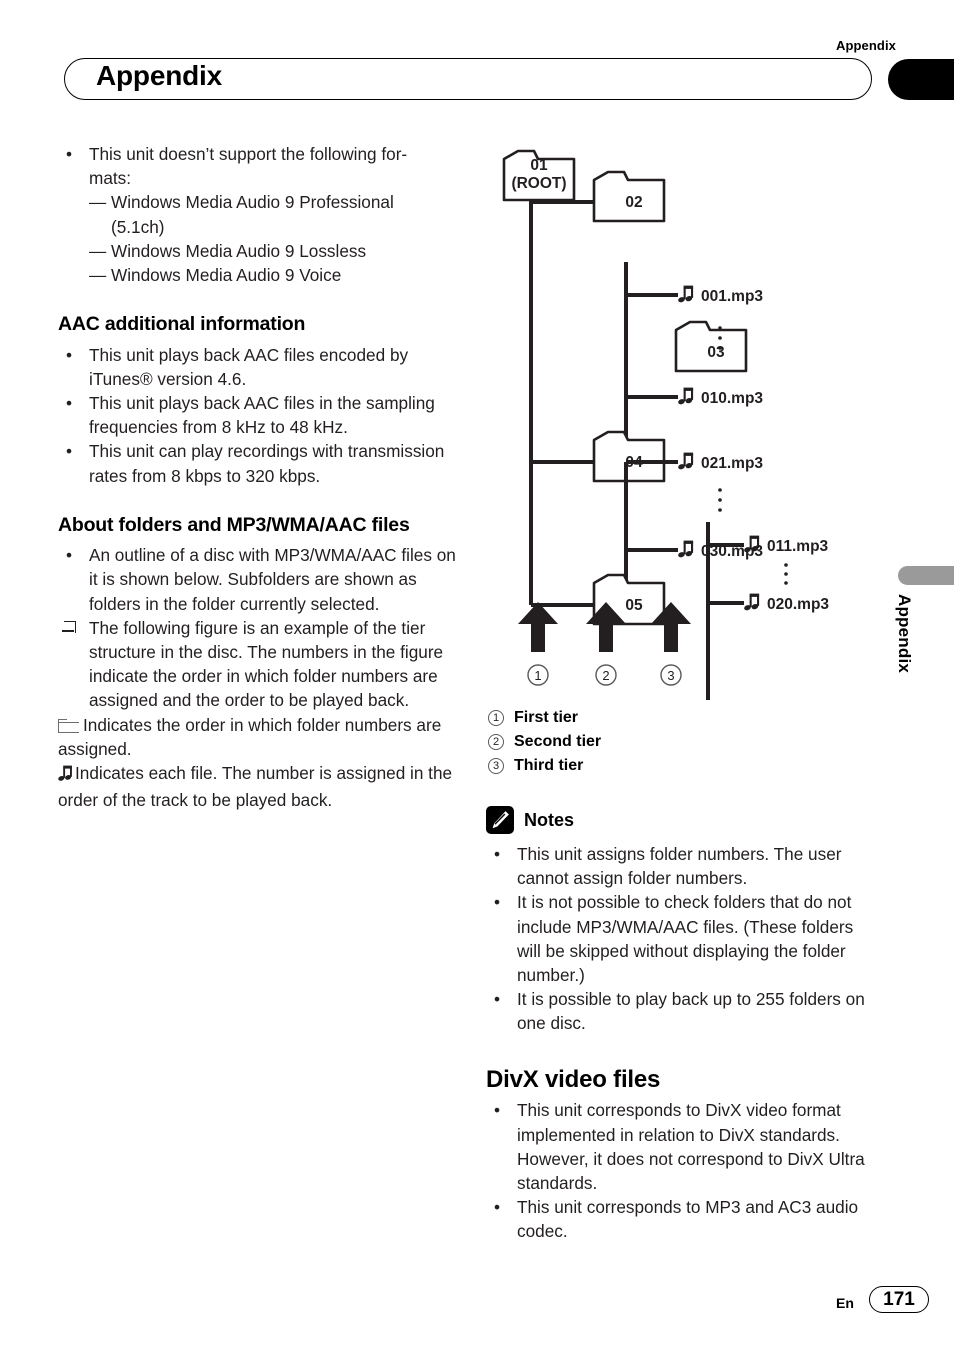 This screenshot has width=954, height=1352. Describe the element at coordinates (496, 718) in the screenshot. I see `circled-number-icon: 1` at that location.